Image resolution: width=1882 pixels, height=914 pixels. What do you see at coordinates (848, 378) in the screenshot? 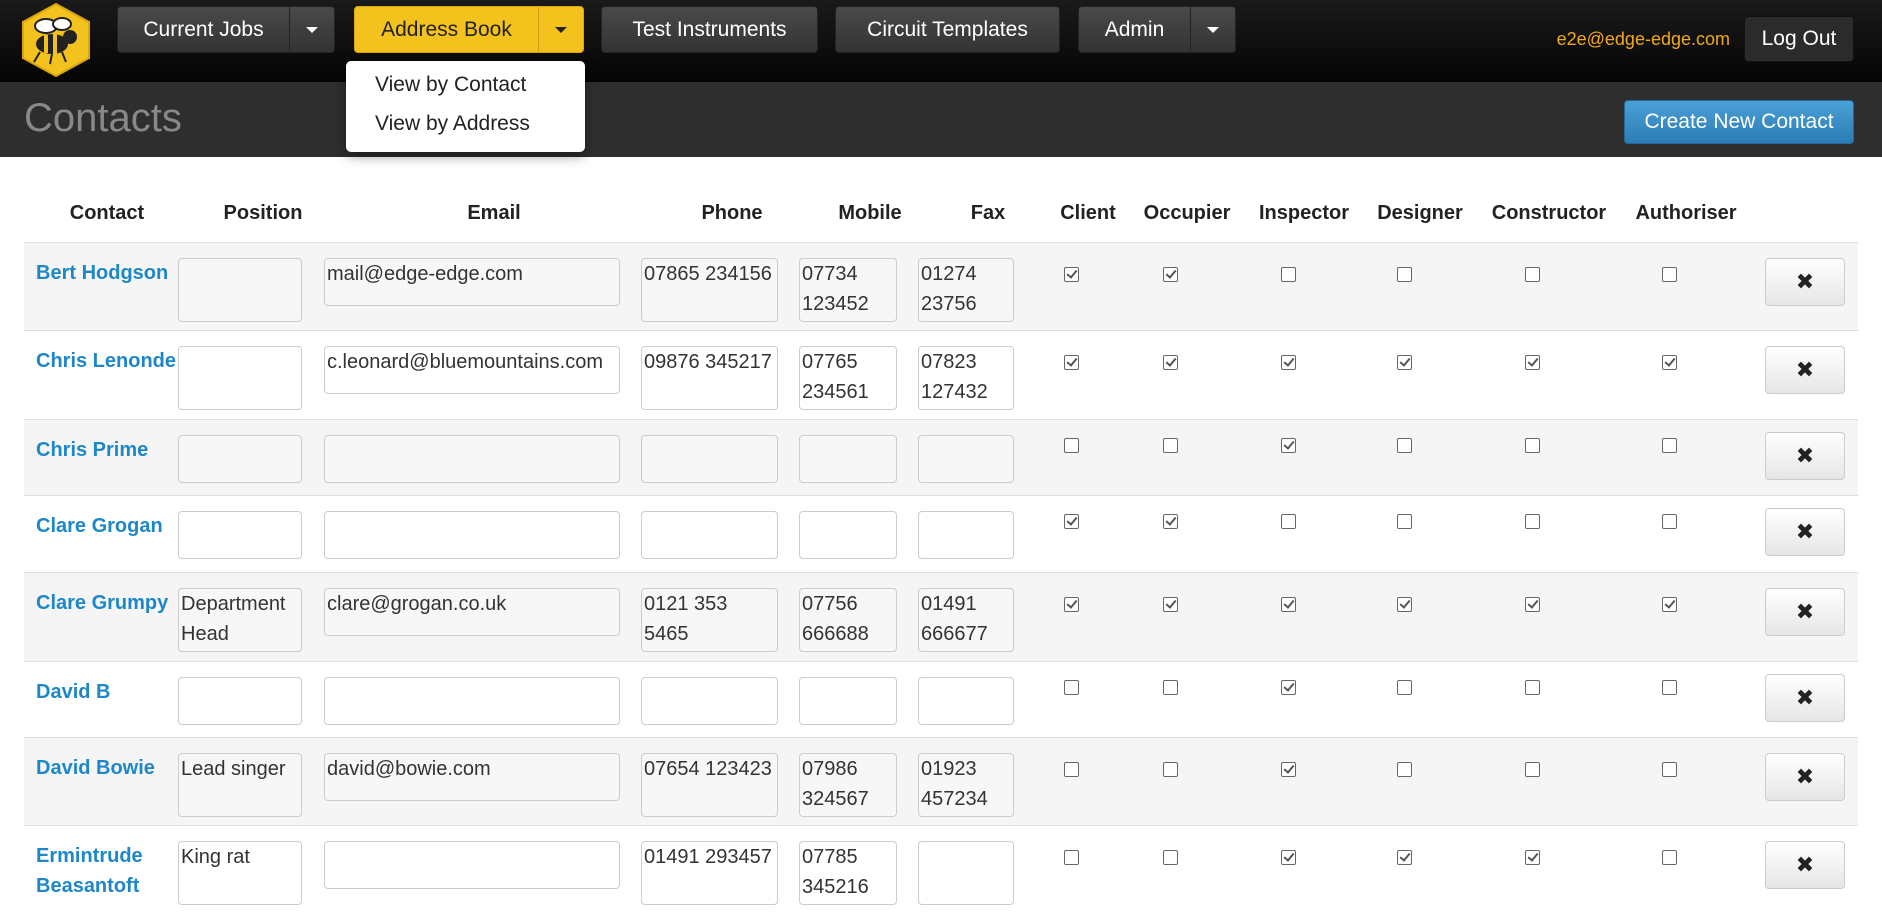
I see `mobile-field: 07765 234561` at bounding box center [848, 378].